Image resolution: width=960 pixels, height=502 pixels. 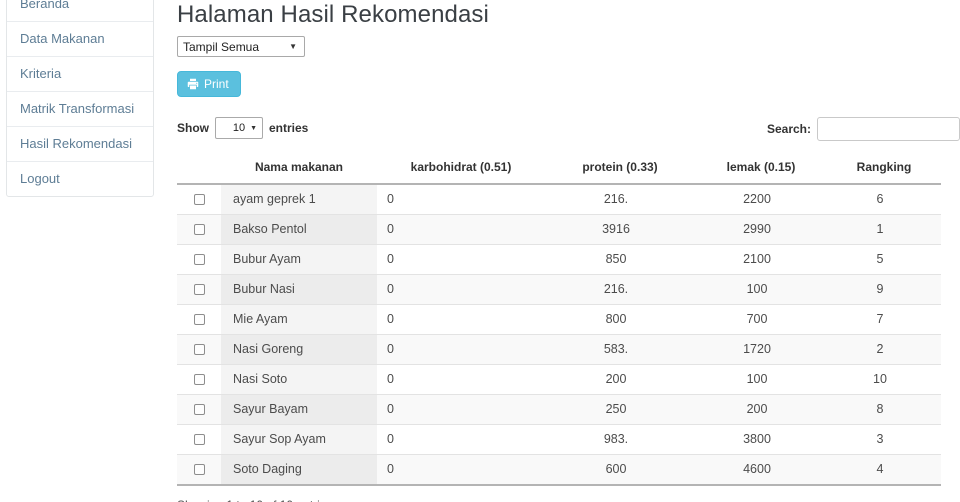 I want to click on cell-nama-makanan: Soto Daging, so click(x=299, y=470).